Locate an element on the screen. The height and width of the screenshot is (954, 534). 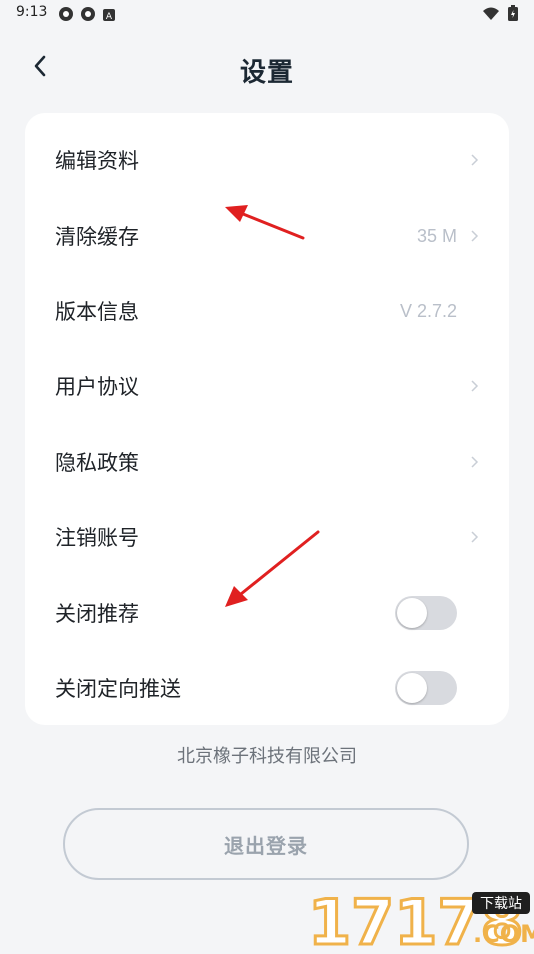
privacy-policy-row: 隐私政策 is located at coordinates (267, 462).